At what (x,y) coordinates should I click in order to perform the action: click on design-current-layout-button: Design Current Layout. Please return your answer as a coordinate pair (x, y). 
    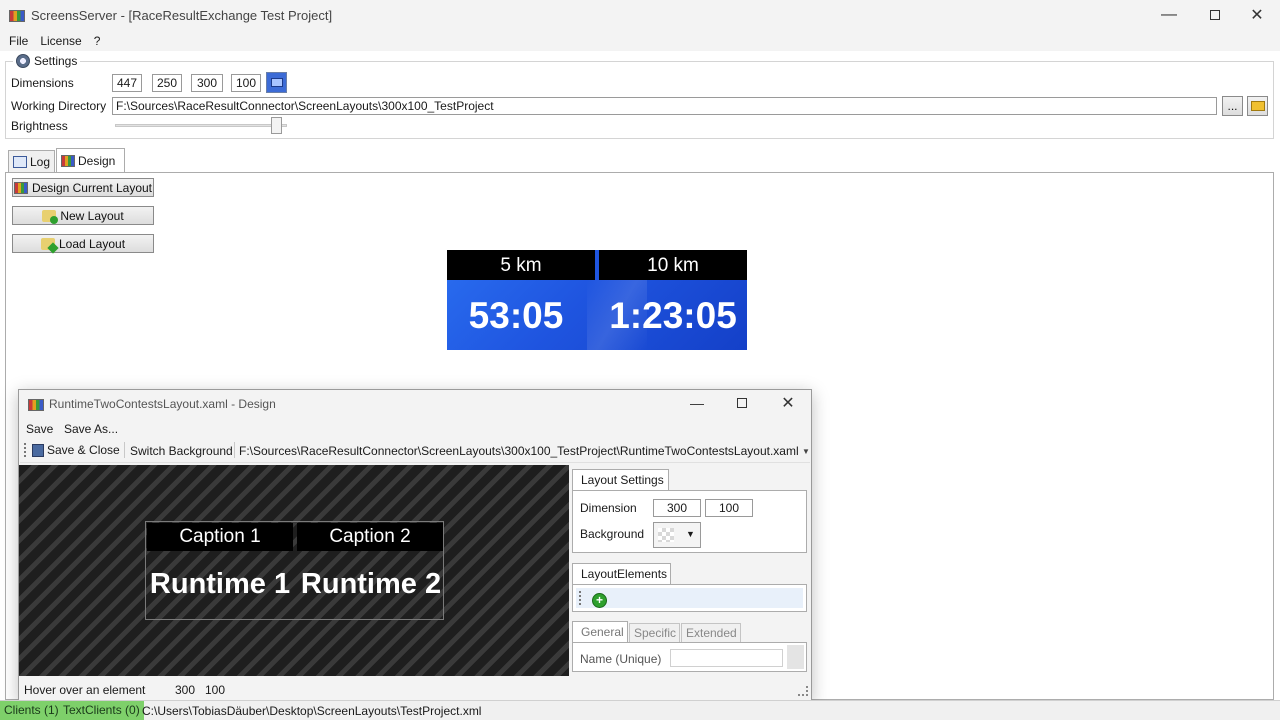
    Looking at the image, I should click on (83, 187).